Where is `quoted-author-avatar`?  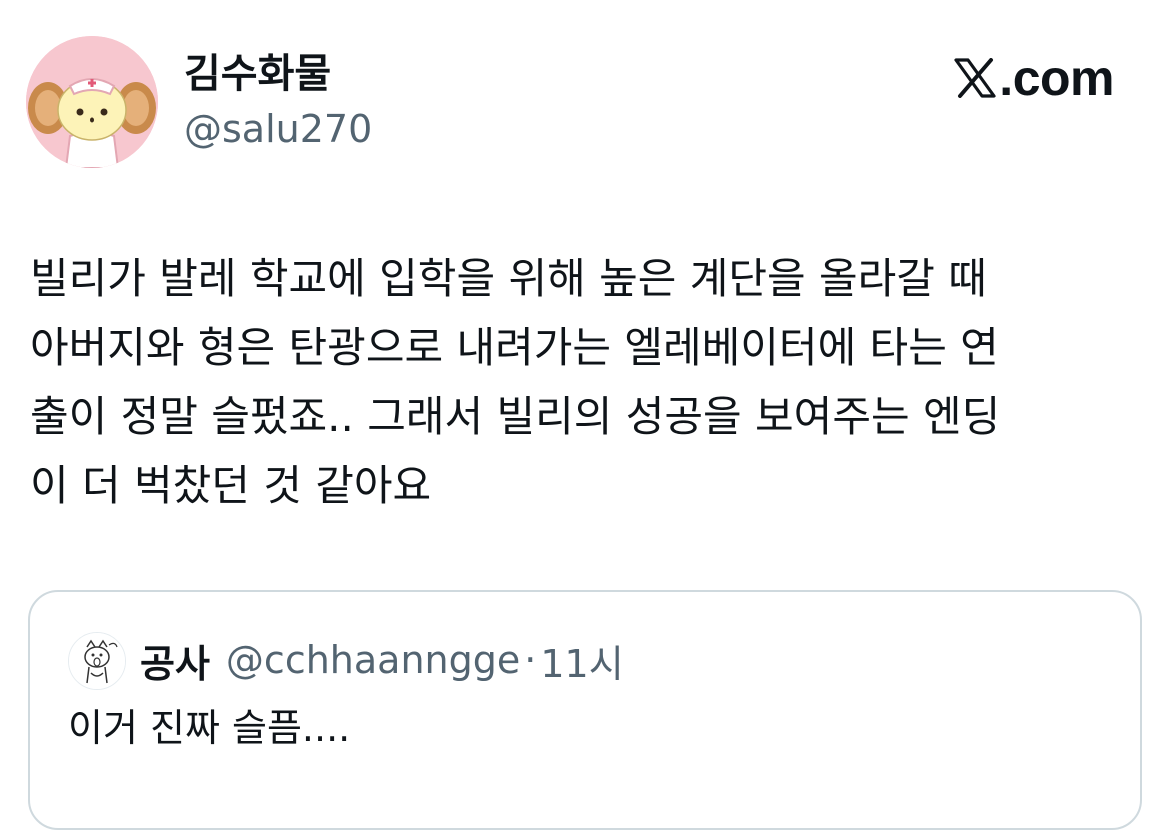 quoted-author-avatar is located at coordinates (97, 661).